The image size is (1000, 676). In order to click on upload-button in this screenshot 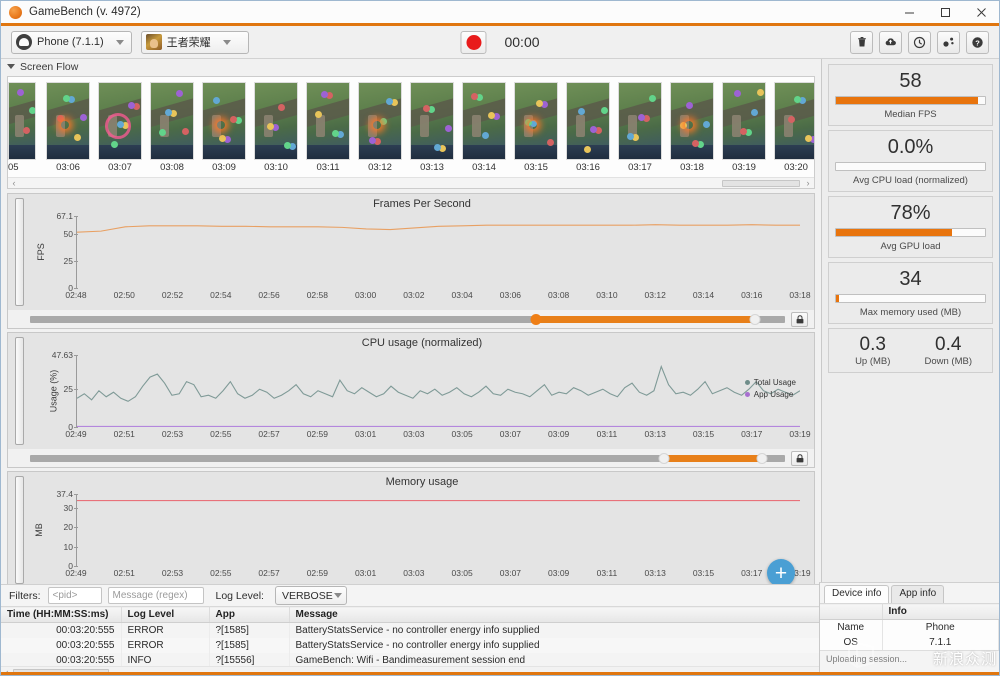, I will do `click(890, 42)`.